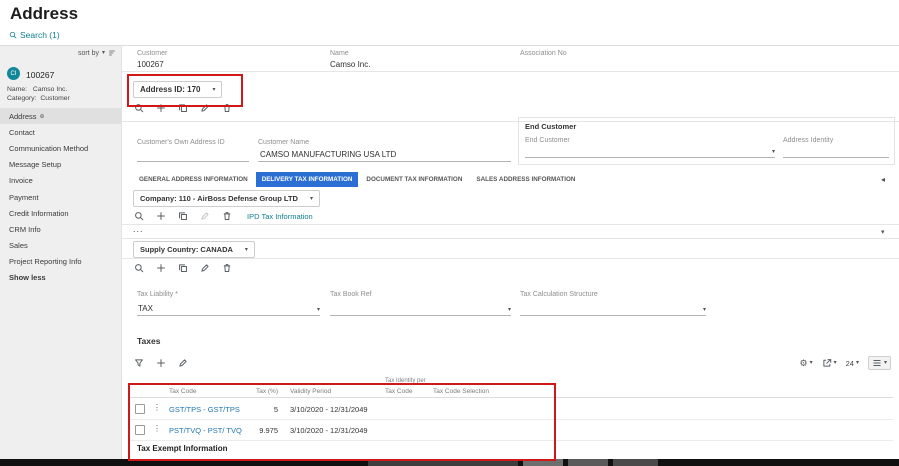 Image resolution: width=899 pixels, height=466 pixels. I want to click on address-id-dropdown: Address ID: 170 ▾, so click(178, 89).